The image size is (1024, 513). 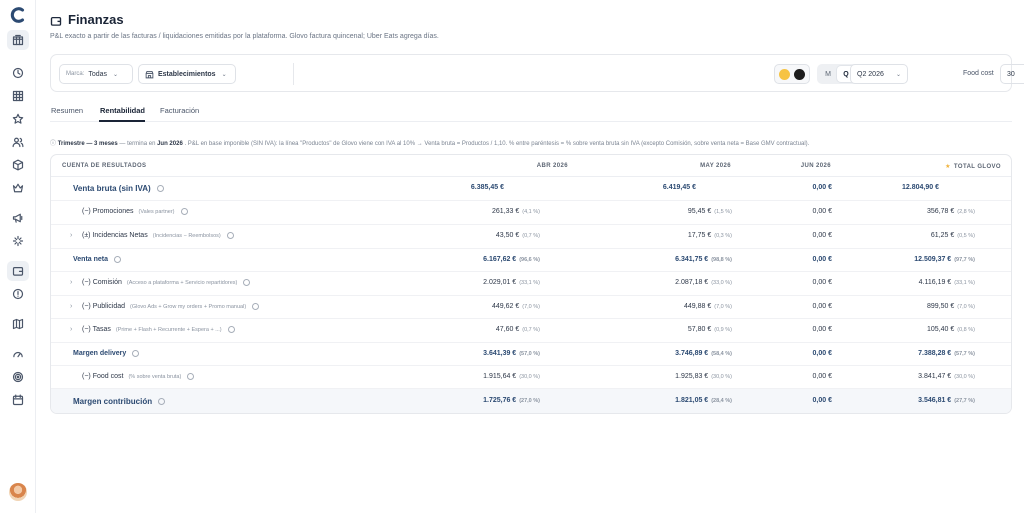 I want to click on box-icon, so click(x=18, y=165).